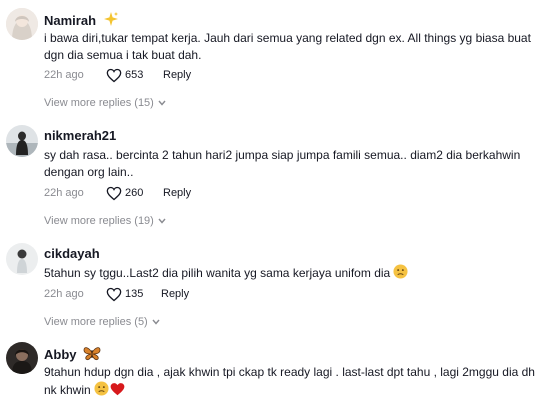  I want to click on comment-meta: 22h ago 135 Reply, so click(144, 295).